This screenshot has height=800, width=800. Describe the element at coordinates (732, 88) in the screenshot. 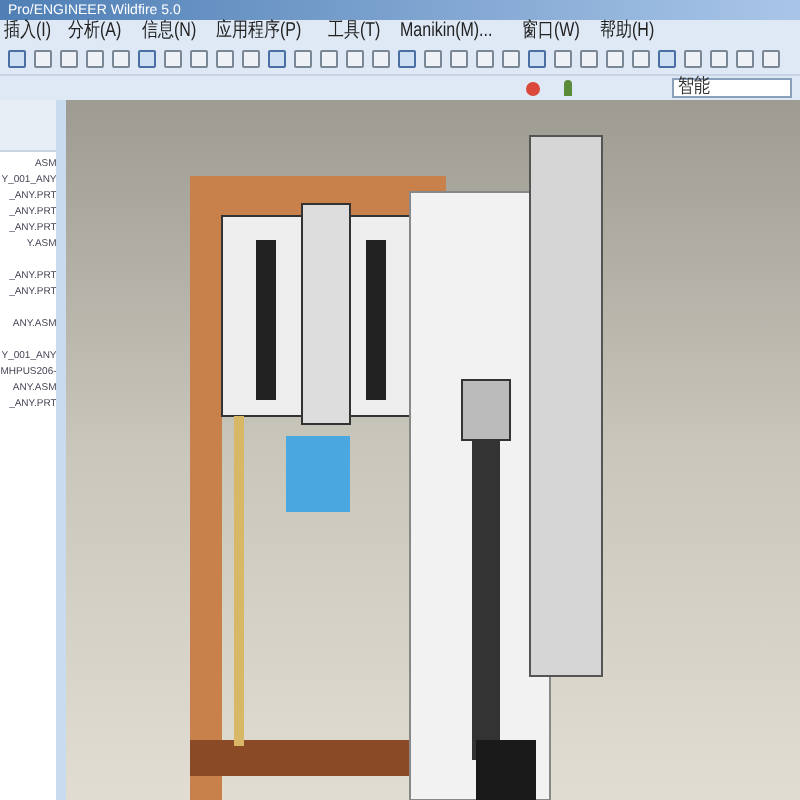

I see `filter-dropdown: 智能` at that location.